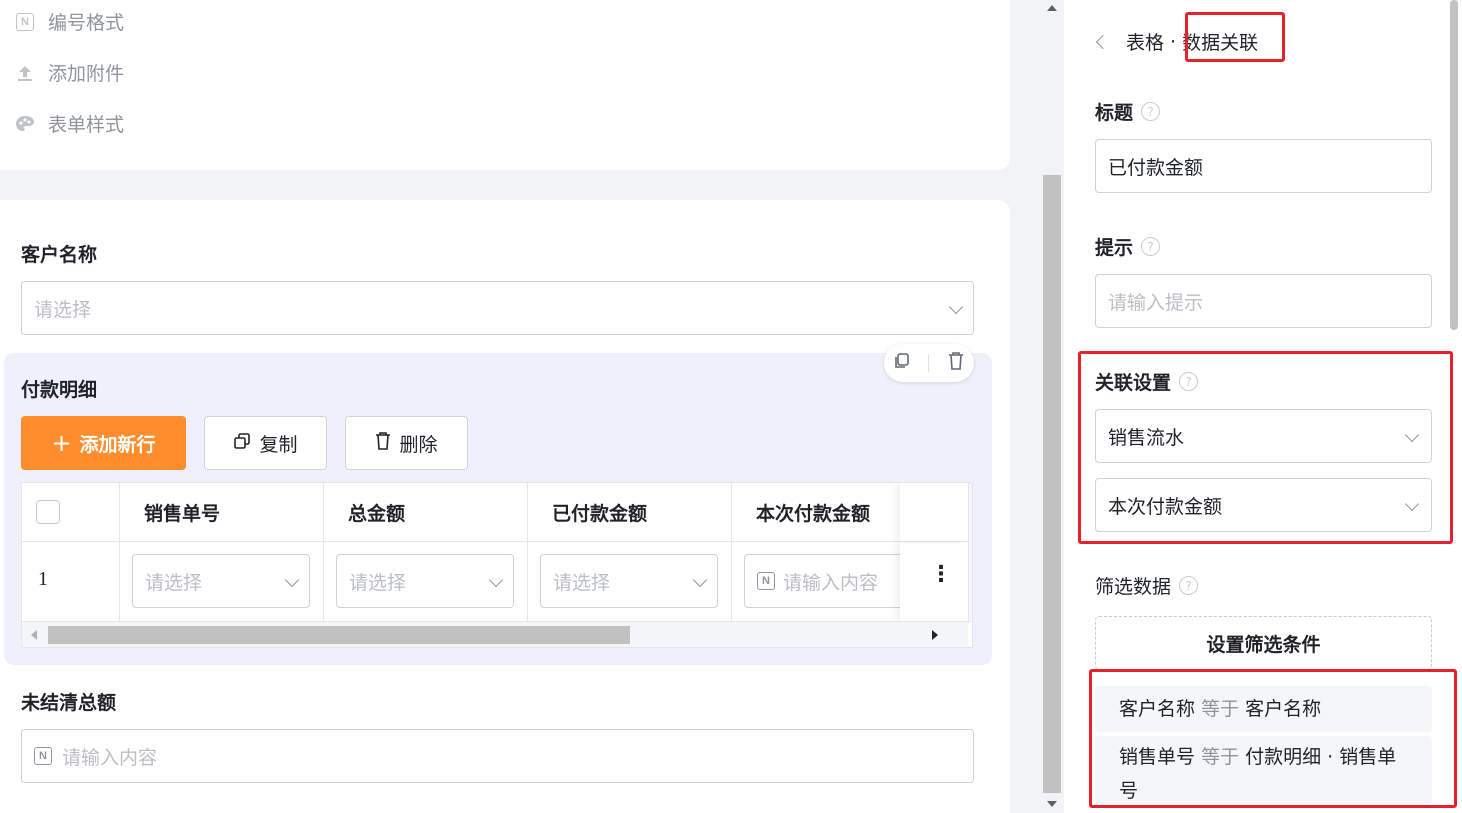  I want to click on row-index: 1, so click(43, 579).